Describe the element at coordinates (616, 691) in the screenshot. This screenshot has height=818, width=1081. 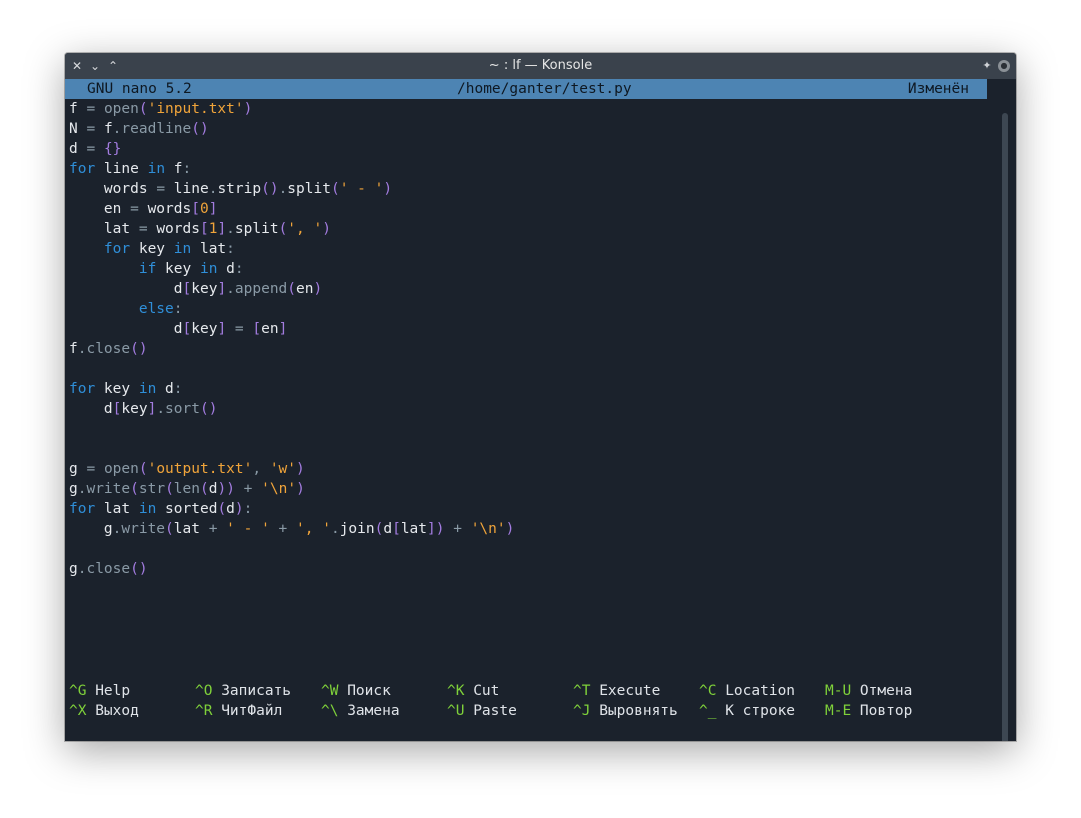
I see `shortcut-item: ^T Execute` at that location.